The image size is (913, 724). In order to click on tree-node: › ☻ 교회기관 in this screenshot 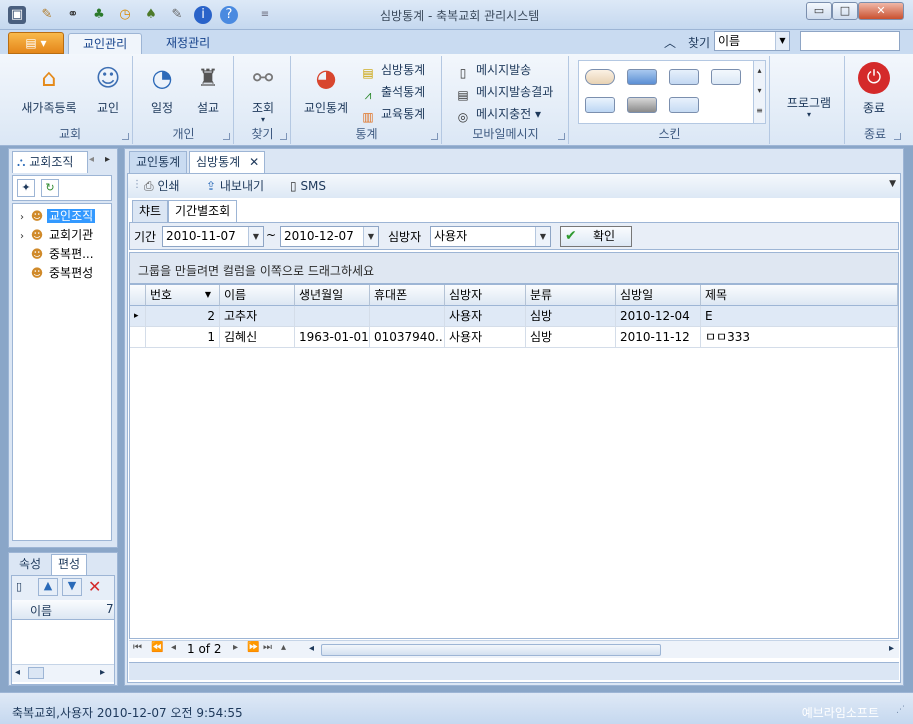, I will do `click(55, 235)`.